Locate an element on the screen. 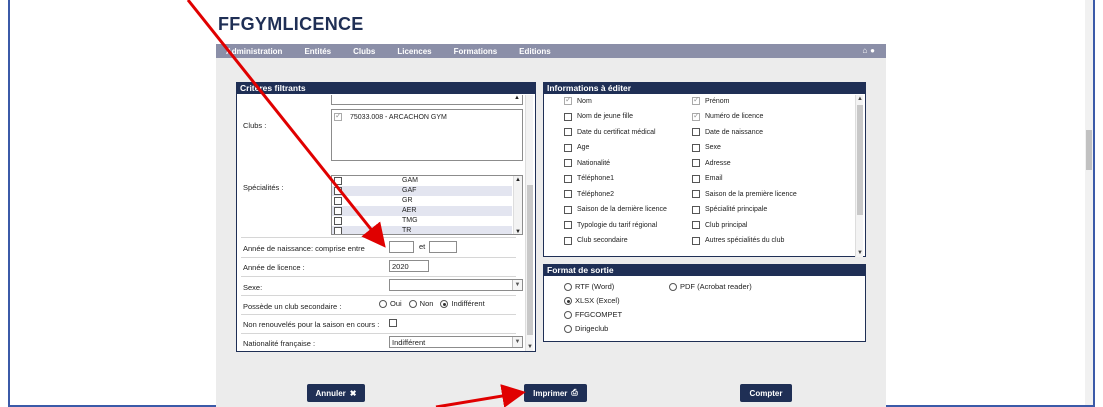  count-button: Compter is located at coordinates (766, 393).